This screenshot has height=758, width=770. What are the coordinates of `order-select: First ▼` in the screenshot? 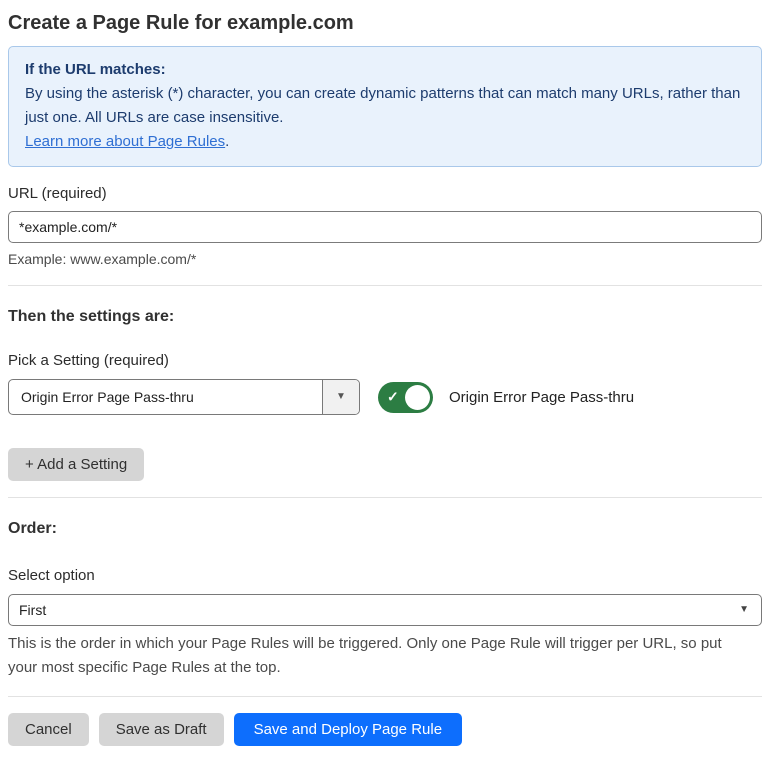 It's located at (385, 610).